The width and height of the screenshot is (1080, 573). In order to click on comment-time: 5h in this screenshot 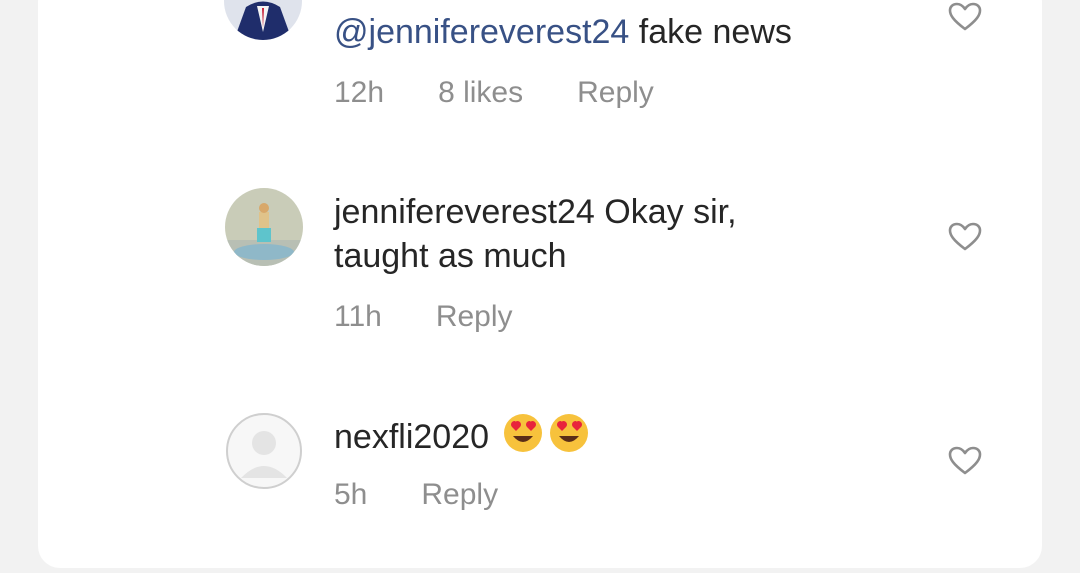, I will do `click(351, 494)`.